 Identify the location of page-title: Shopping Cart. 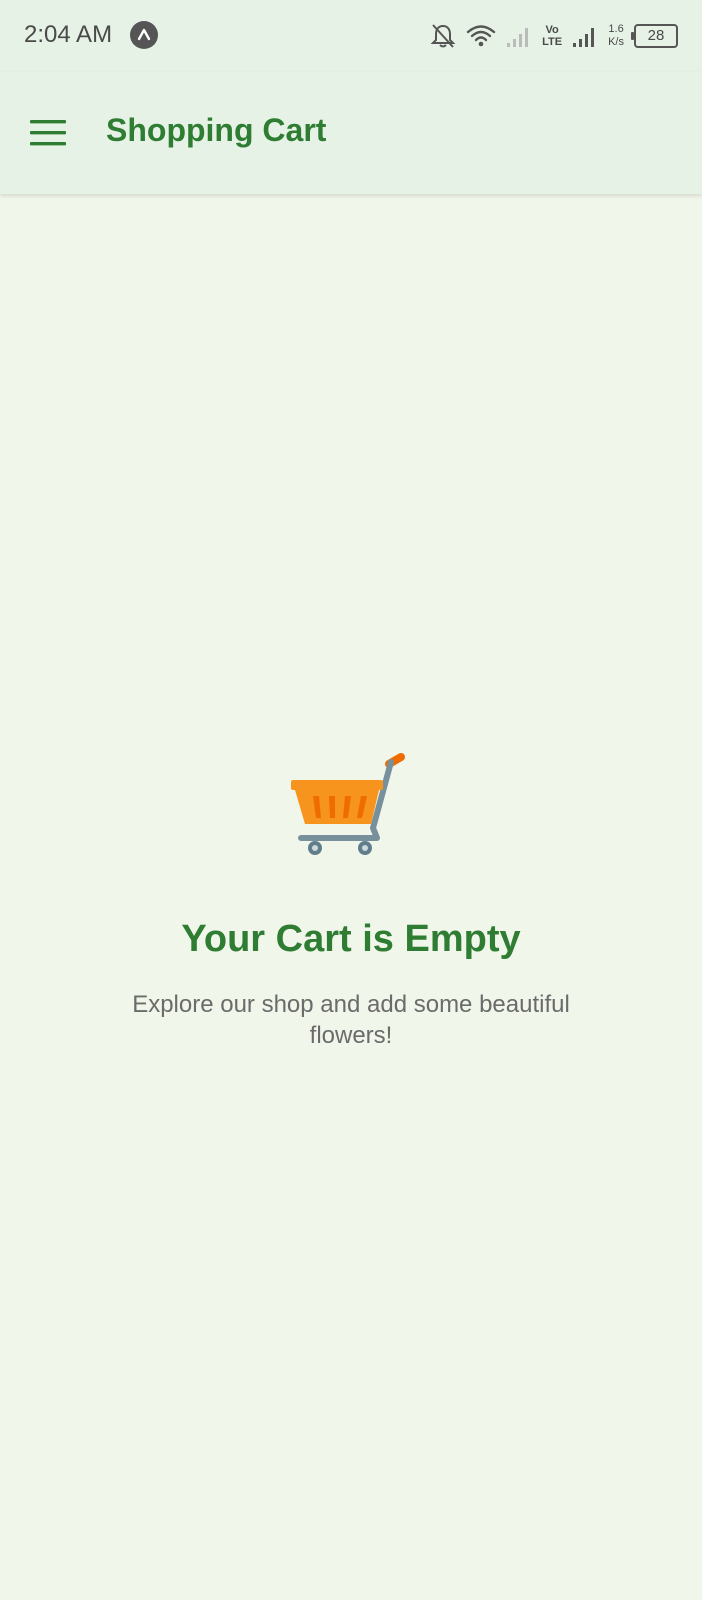
(216, 130).